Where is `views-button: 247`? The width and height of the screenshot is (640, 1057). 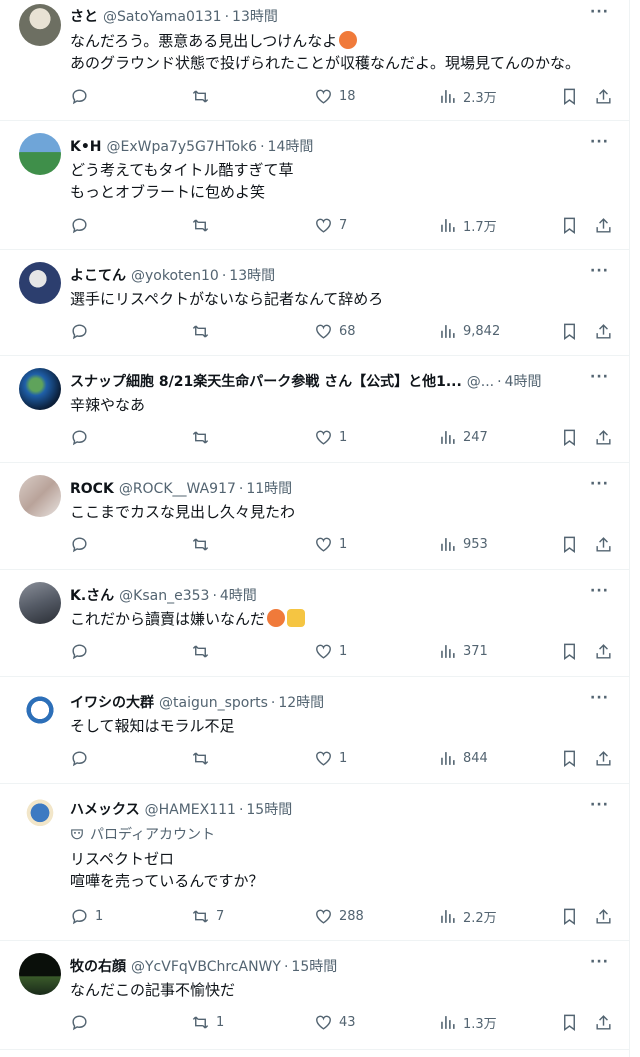
views-button: 247 is located at coordinates (463, 437).